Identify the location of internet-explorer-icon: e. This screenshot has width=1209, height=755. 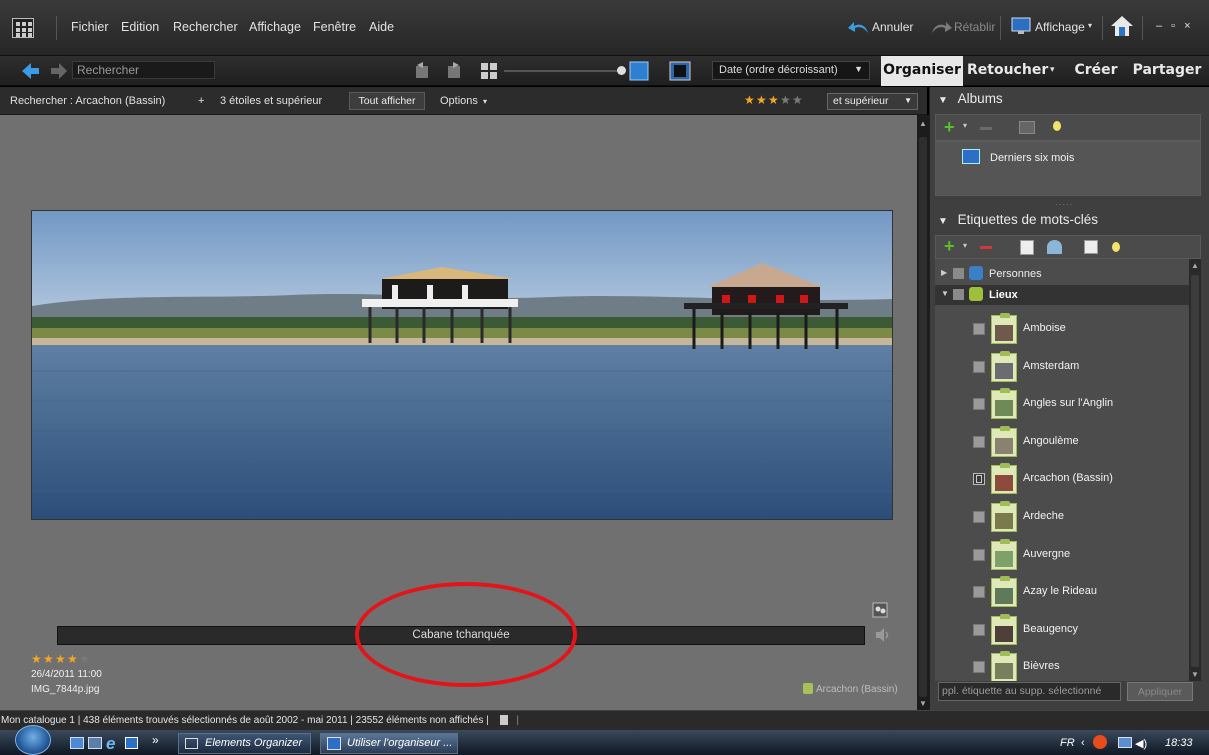
(110, 744).